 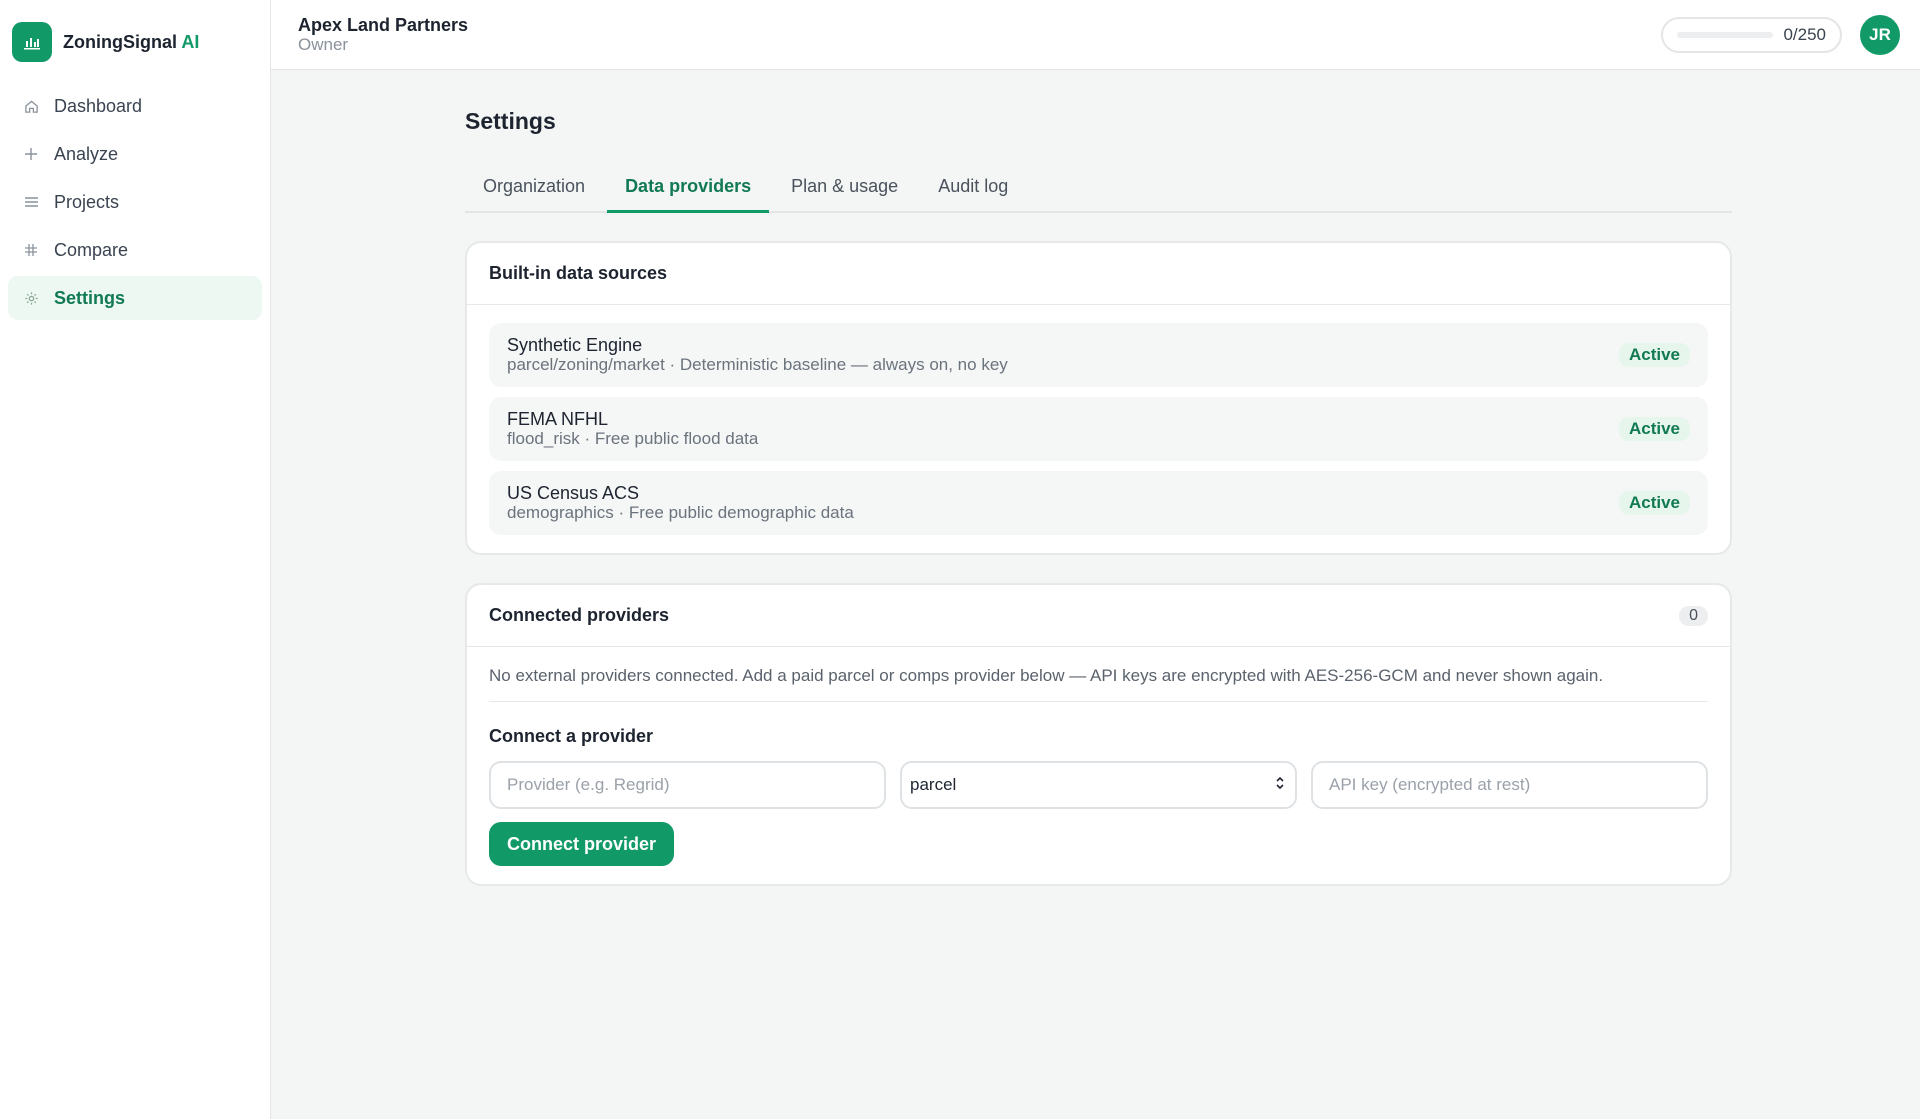 I want to click on card-title: Built-in data sources, so click(x=578, y=273).